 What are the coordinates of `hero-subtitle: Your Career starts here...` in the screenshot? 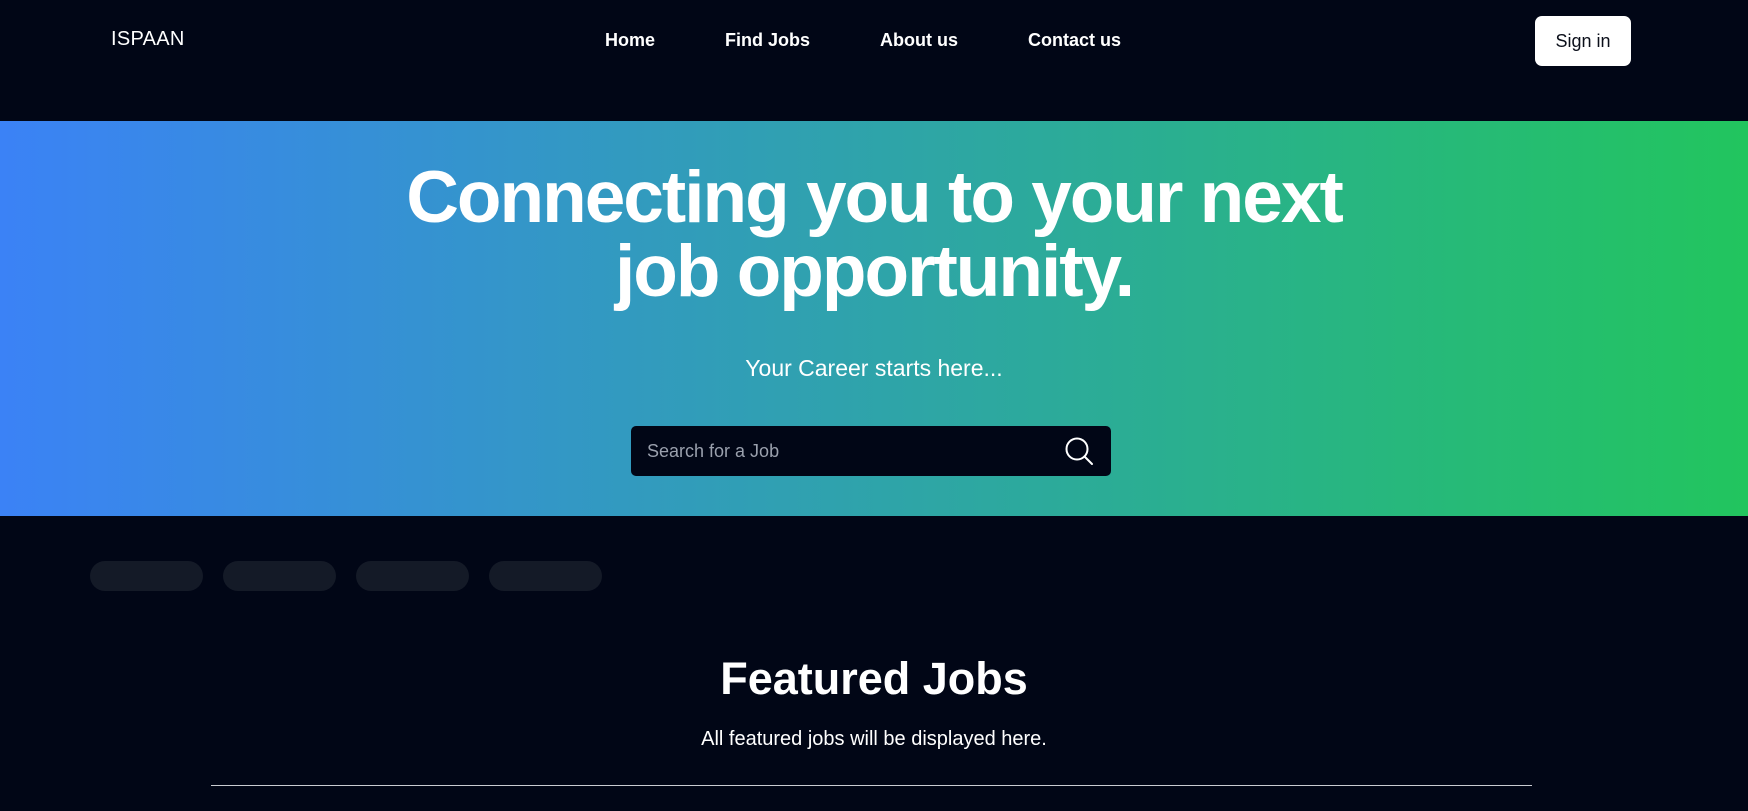 It's located at (874, 368).